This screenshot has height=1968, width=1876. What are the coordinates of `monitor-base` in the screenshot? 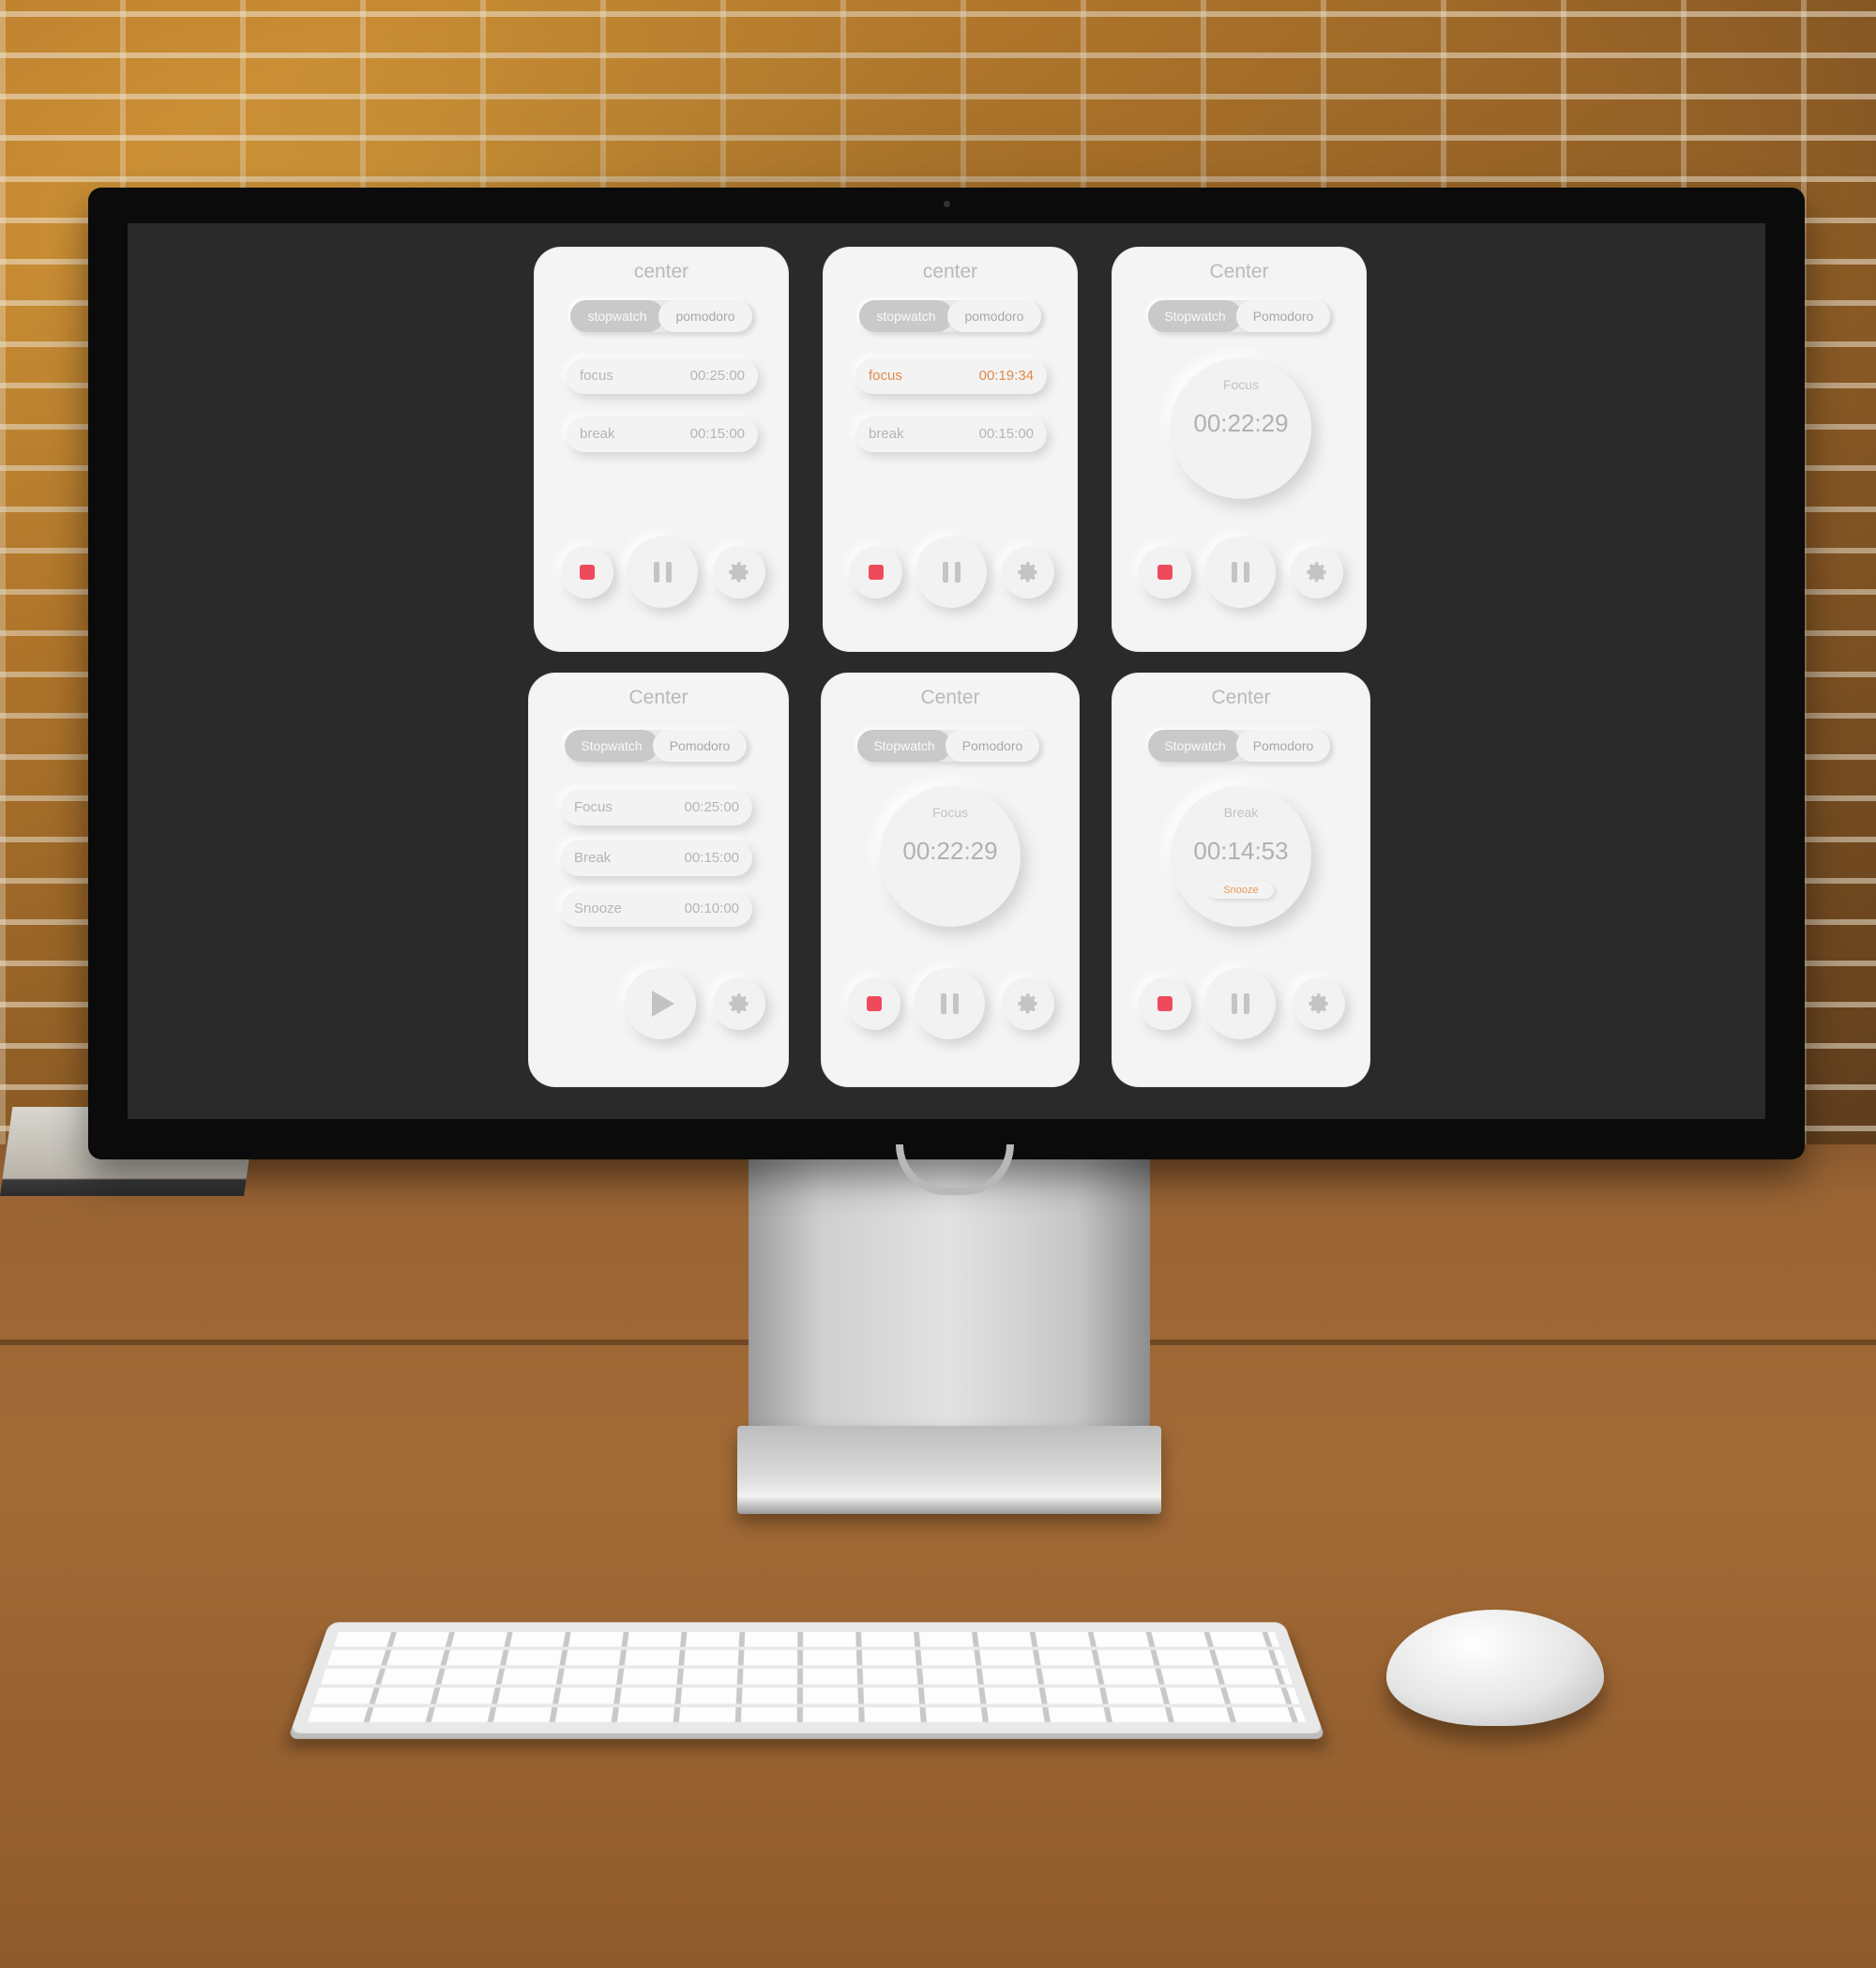 It's located at (949, 1470).